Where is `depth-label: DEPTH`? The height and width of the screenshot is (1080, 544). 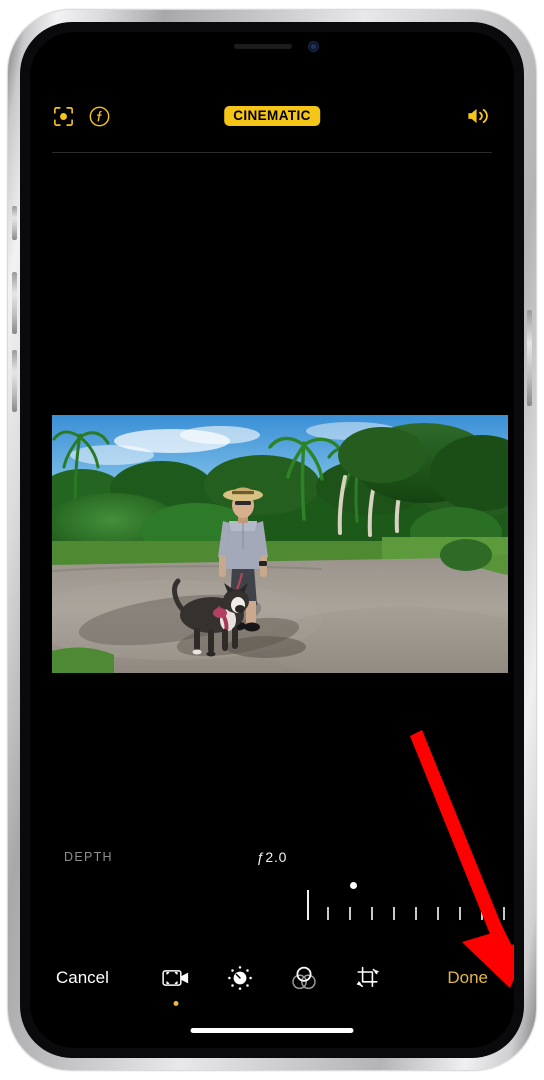
depth-label: DEPTH is located at coordinates (88, 857).